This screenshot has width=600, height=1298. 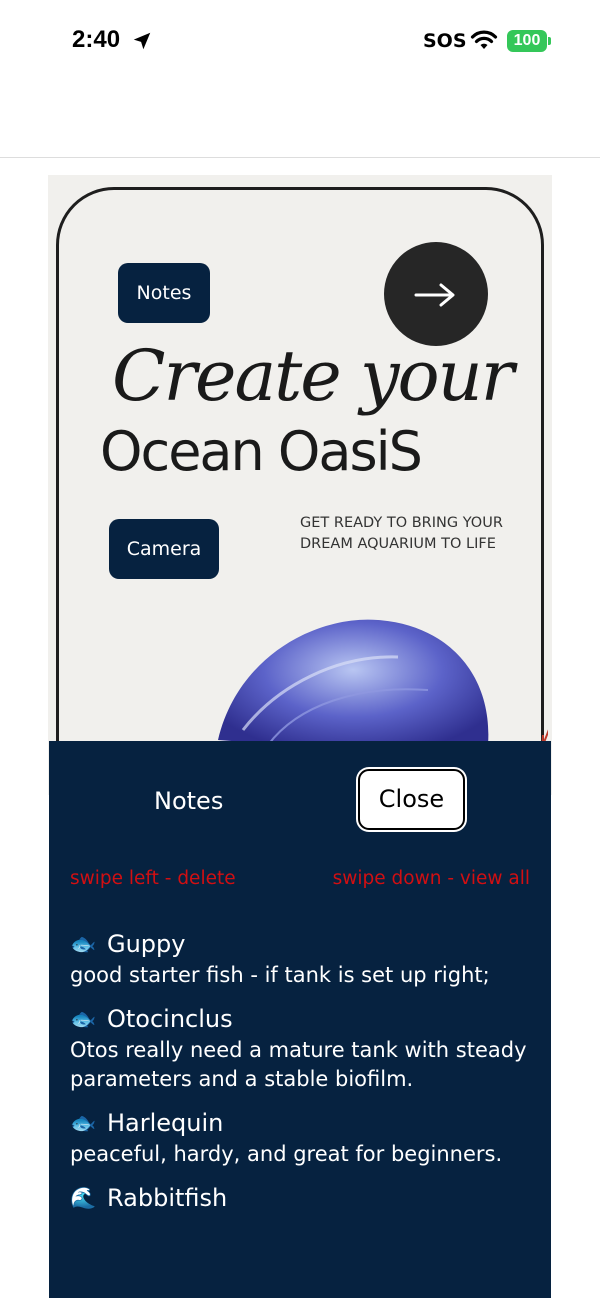 I want to click on camera-tag: Camera, so click(x=164, y=549).